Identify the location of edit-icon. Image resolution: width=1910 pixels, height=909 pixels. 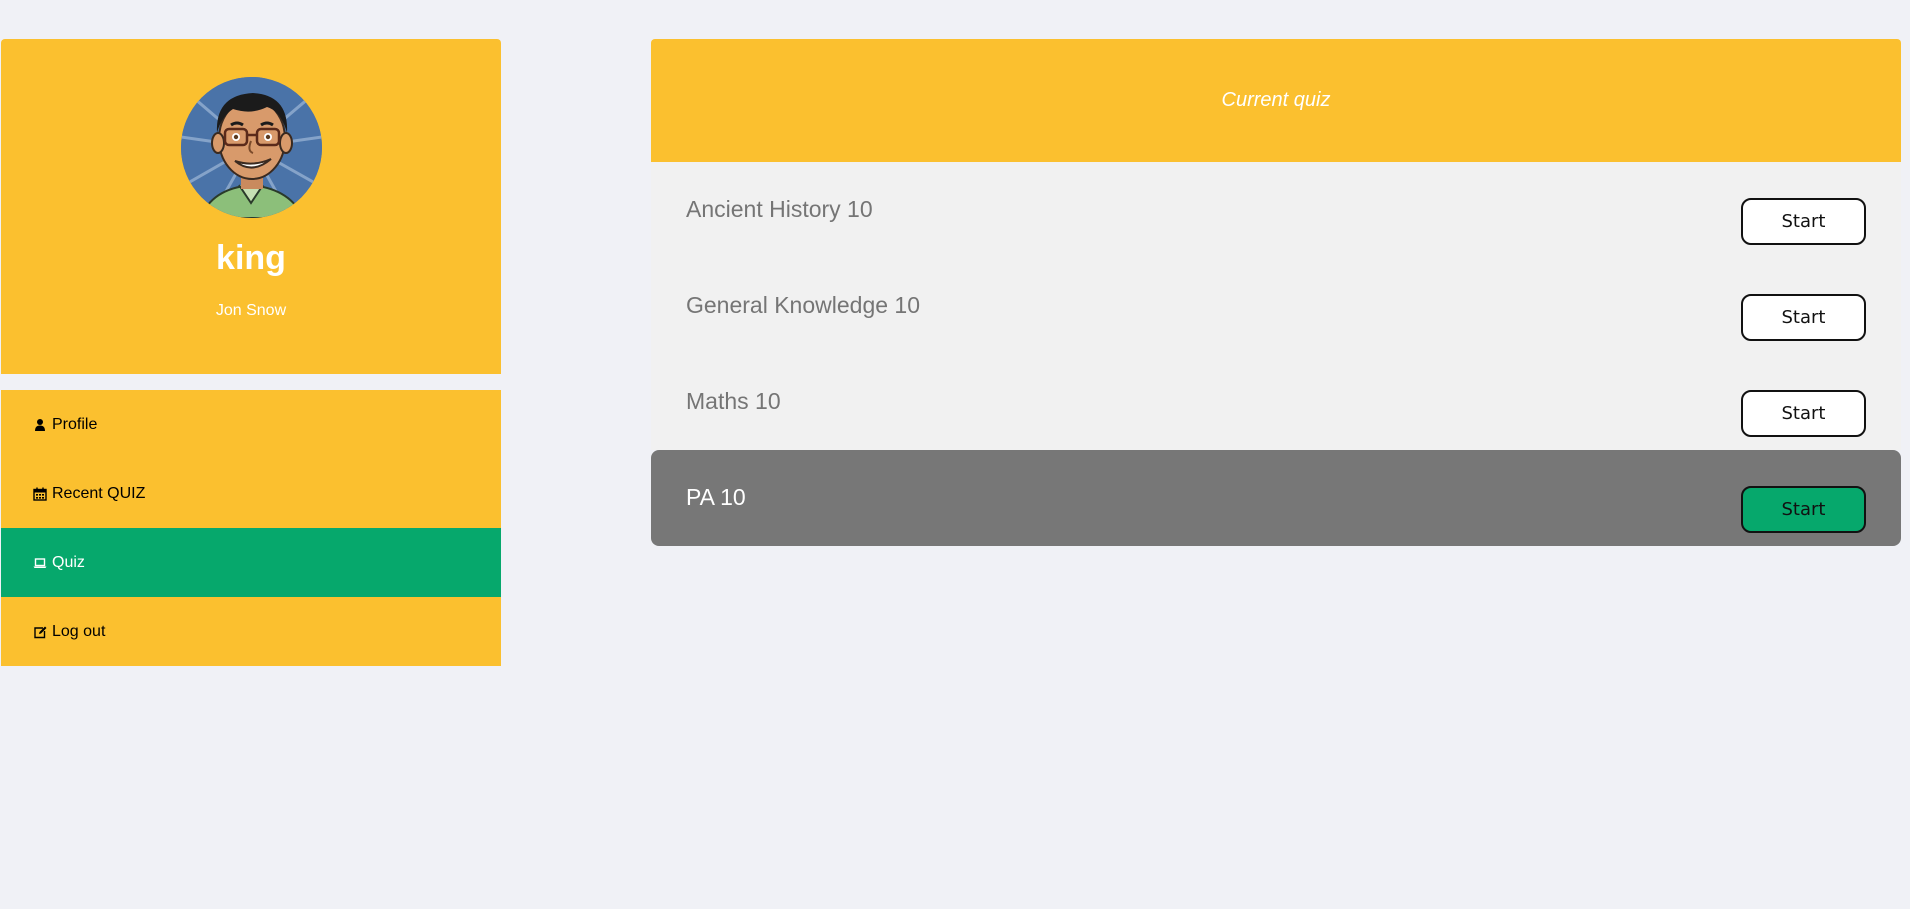
(40, 632).